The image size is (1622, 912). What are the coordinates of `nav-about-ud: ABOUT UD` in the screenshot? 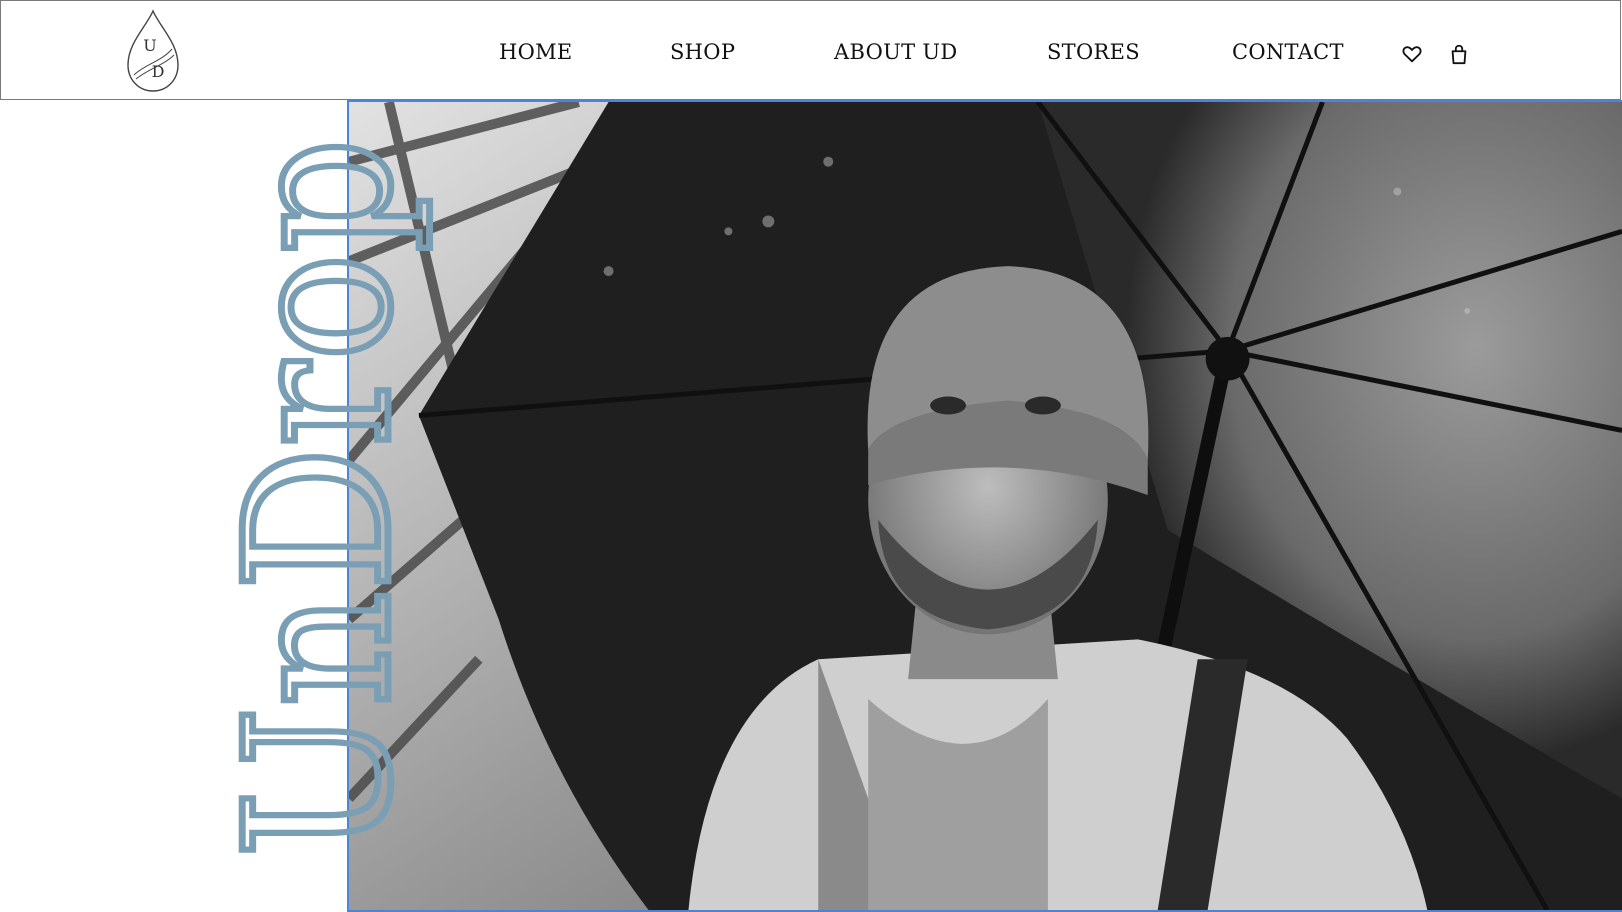 It's located at (896, 52).